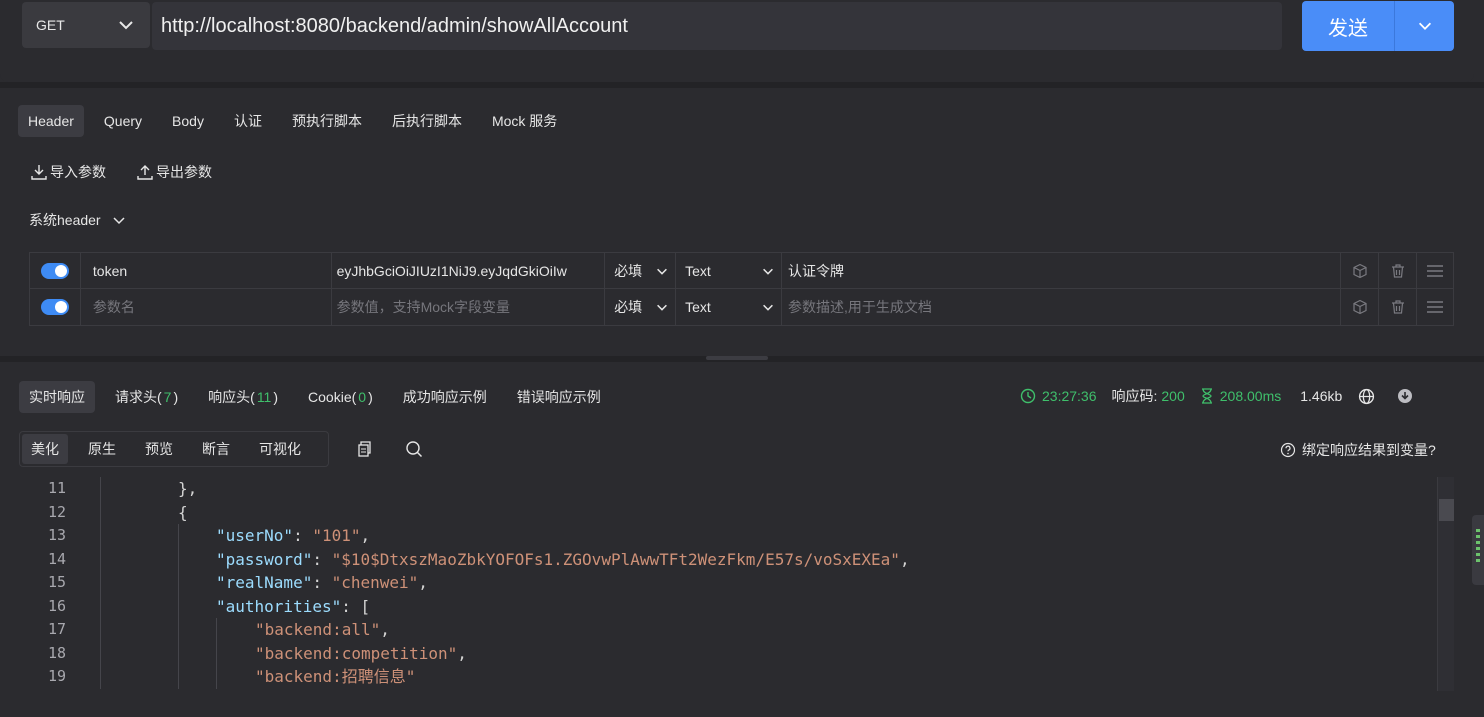 This screenshot has width=1484, height=717. What do you see at coordinates (216, 449) in the screenshot?
I see `view-assert: 断言` at bounding box center [216, 449].